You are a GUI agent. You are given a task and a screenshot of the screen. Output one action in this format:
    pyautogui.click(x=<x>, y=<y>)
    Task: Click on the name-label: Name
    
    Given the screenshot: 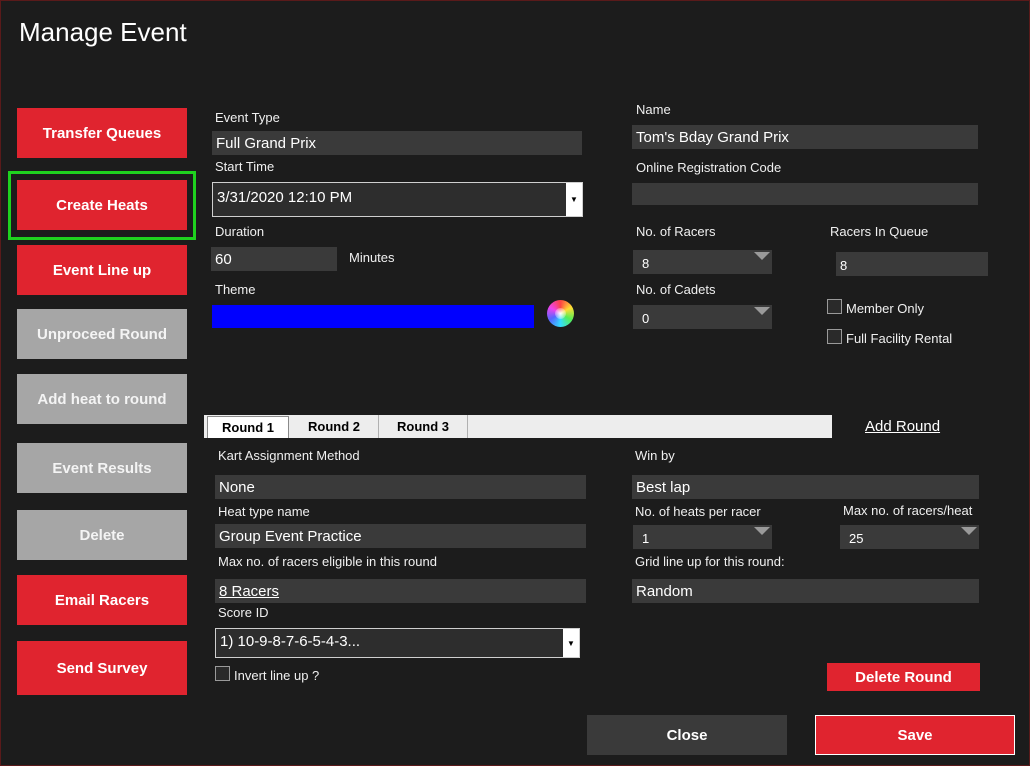 What is the action you would take?
    pyautogui.click(x=653, y=109)
    